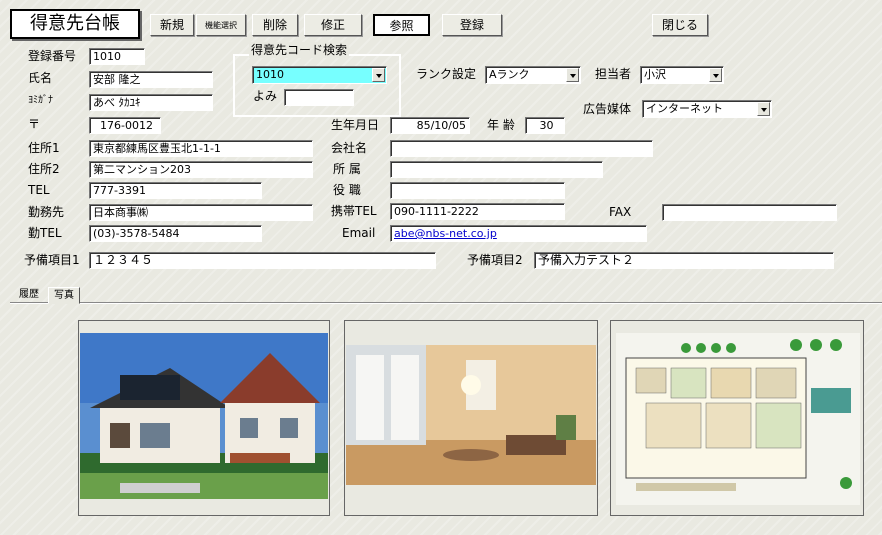 Image resolution: width=882 pixels, height=535 pixels. Describe the element at coordinates (401, 25) in the screenshot. I see `view-button: 参照` at that location.